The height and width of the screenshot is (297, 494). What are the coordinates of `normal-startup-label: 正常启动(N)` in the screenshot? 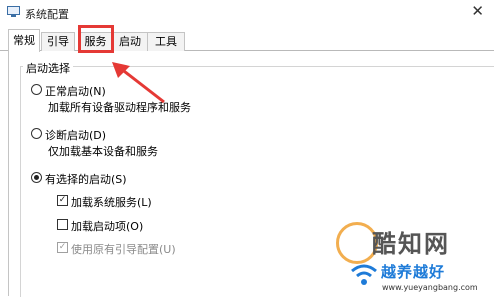 It's located at (75, 91).